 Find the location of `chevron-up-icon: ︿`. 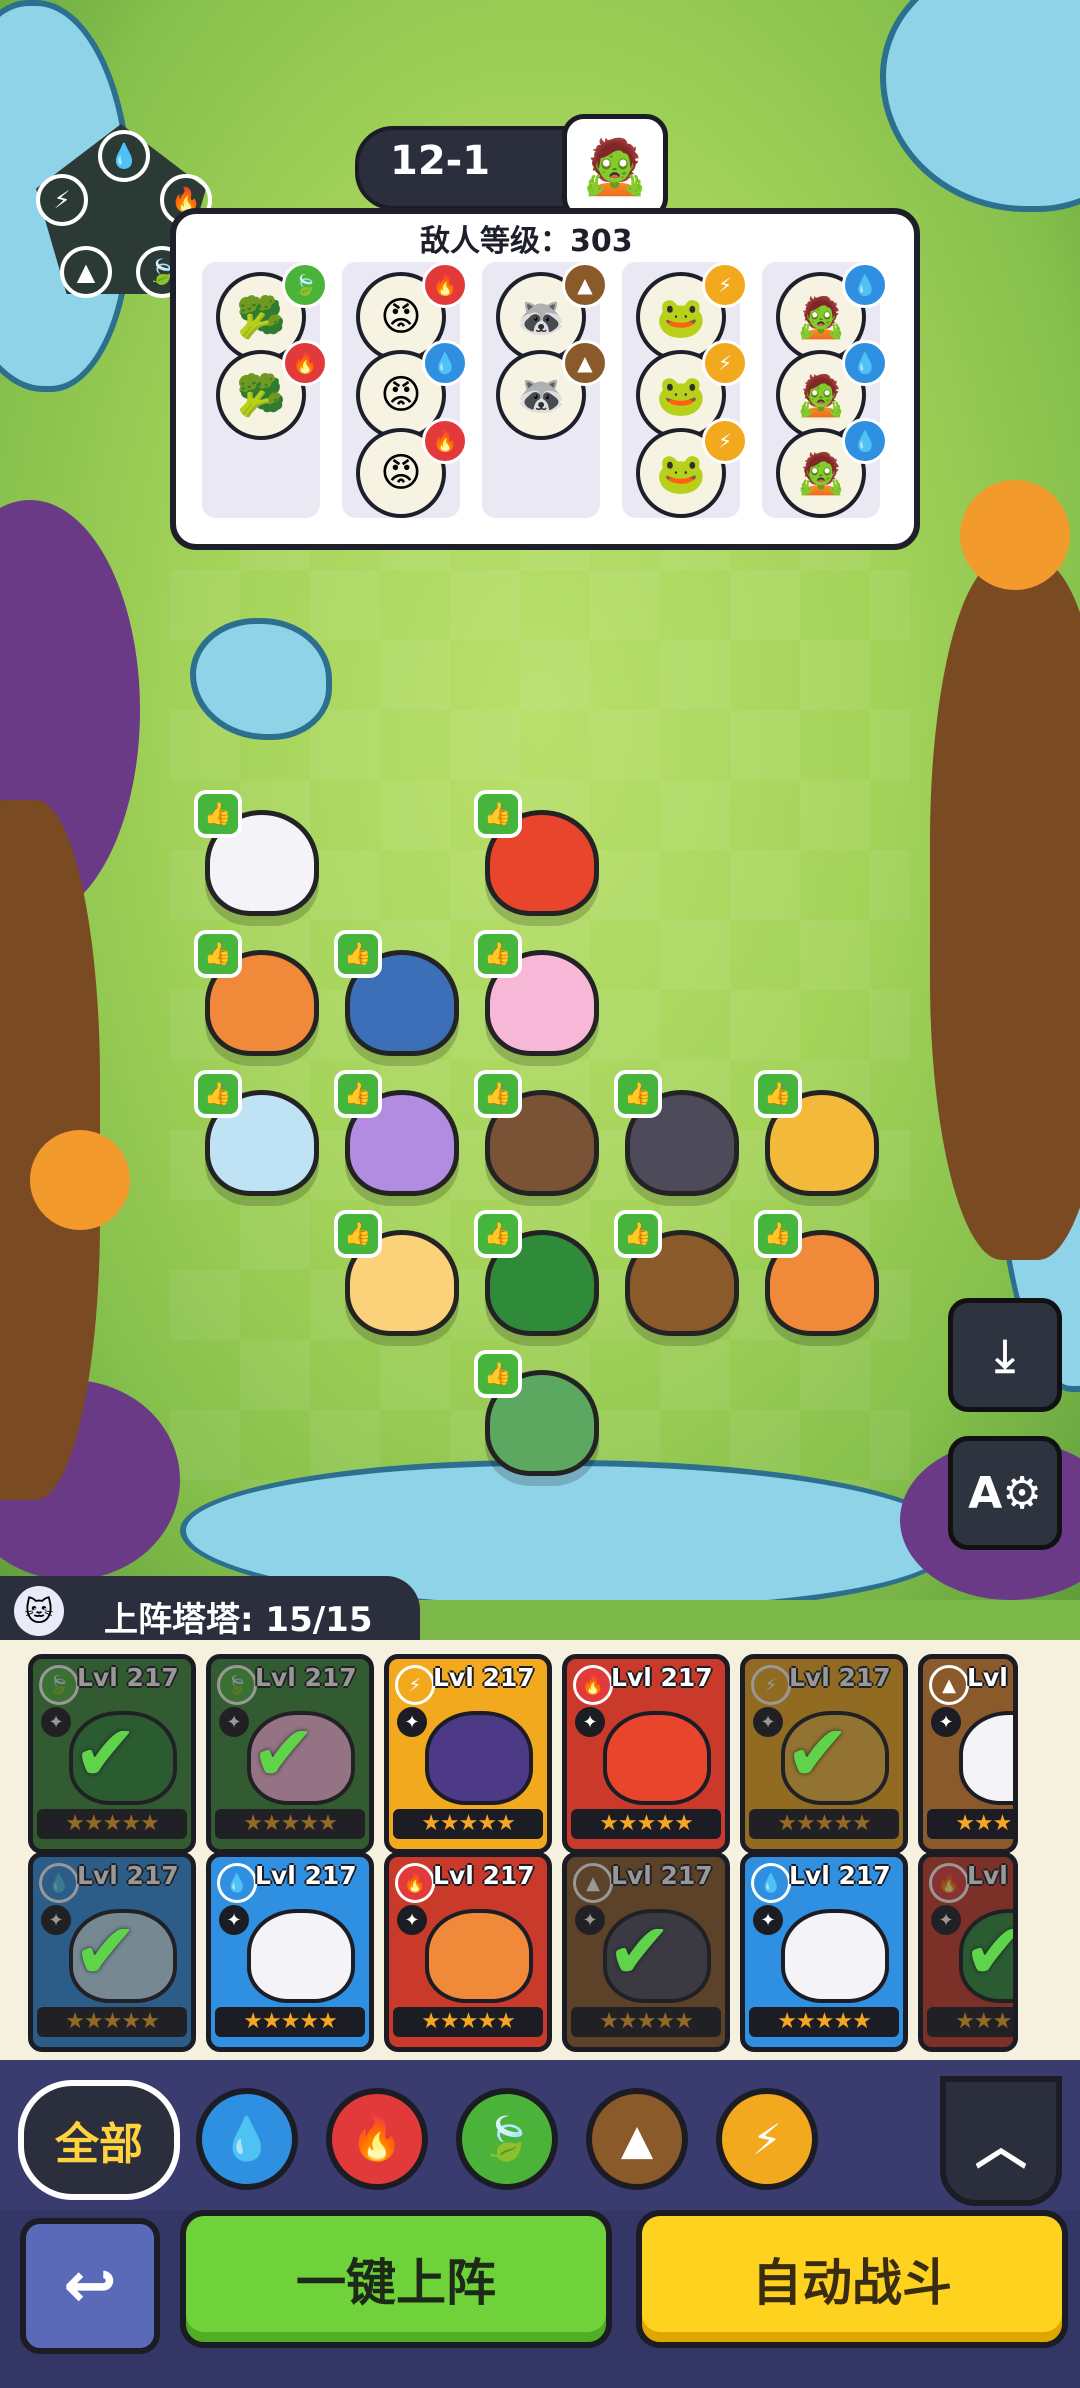

chevron-up-icon: ︿ is located at coordinates (1000, 2146).